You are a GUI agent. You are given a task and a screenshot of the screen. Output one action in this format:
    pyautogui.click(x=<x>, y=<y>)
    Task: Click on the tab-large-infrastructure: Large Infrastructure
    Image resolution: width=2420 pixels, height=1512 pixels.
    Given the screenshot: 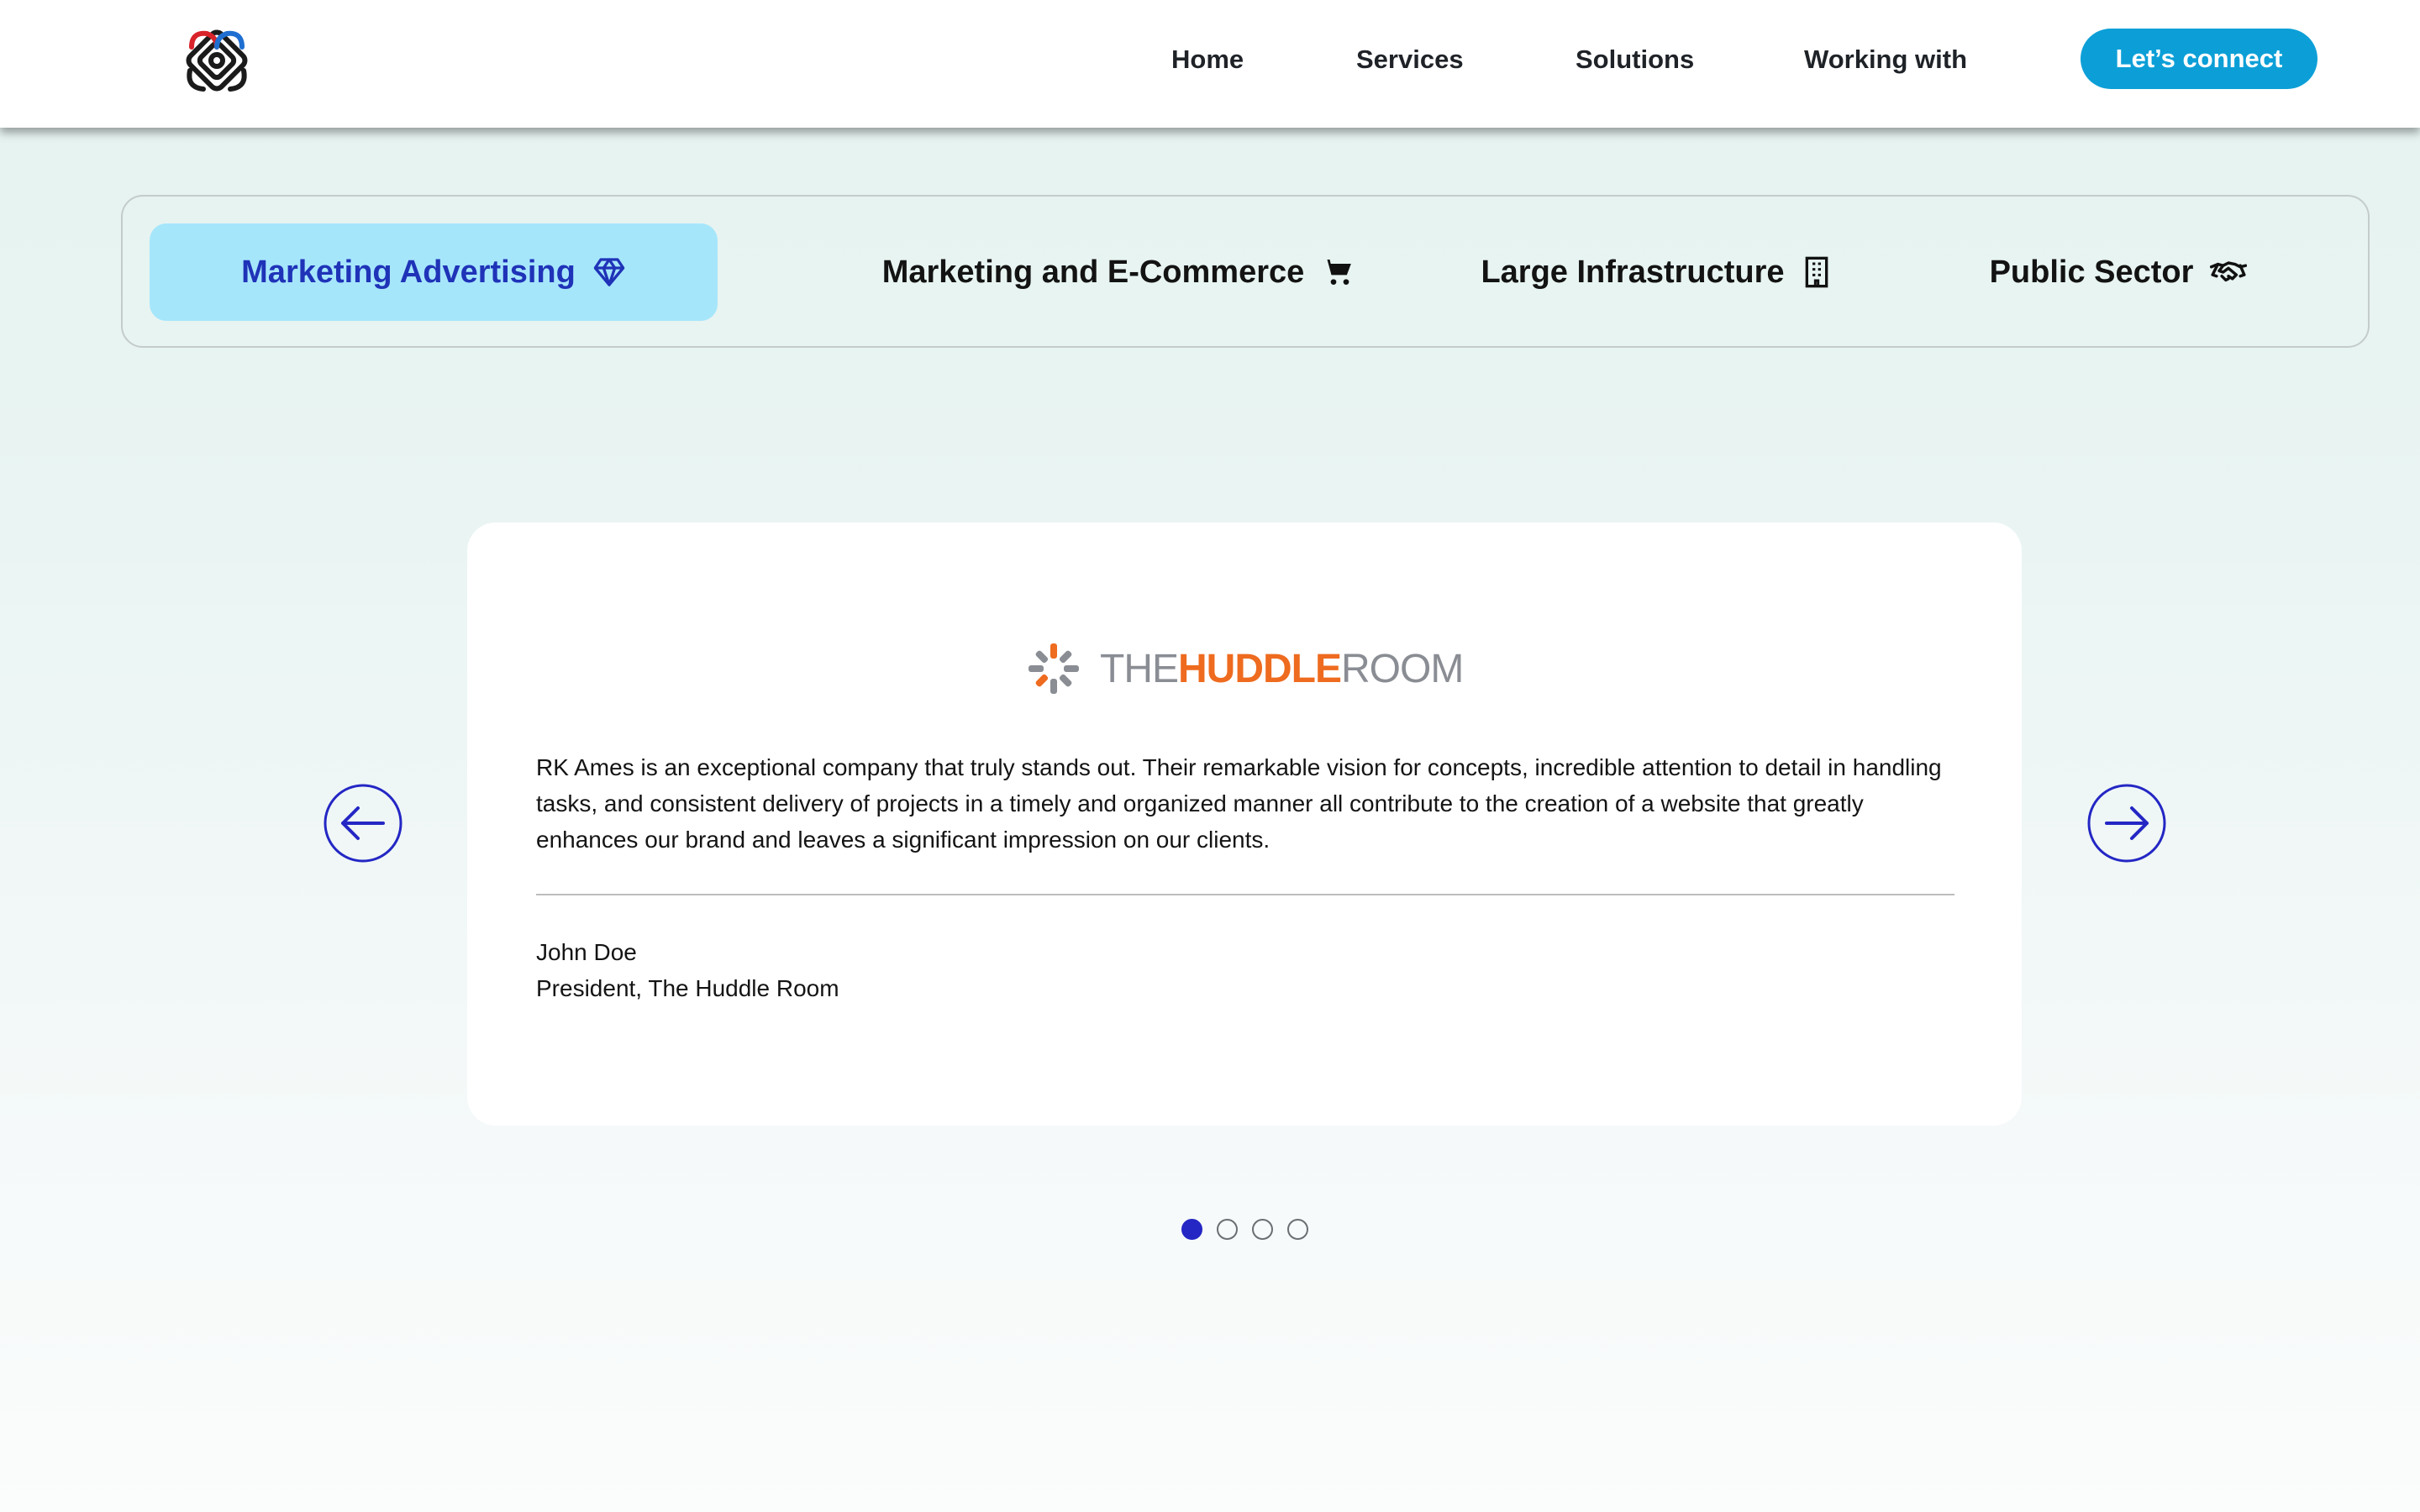 What is the action you would take?
    pyautogui.click(x=1656, y=272)
    